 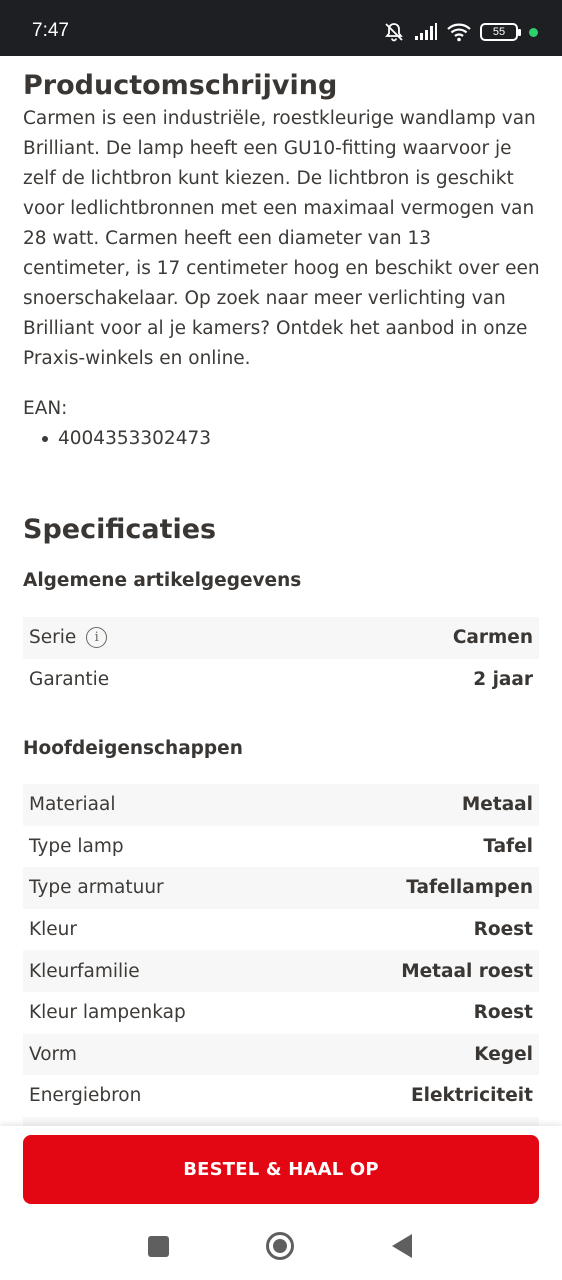 I want to click on spec-value: Elektriciteit, so click(x=471, y=1096).